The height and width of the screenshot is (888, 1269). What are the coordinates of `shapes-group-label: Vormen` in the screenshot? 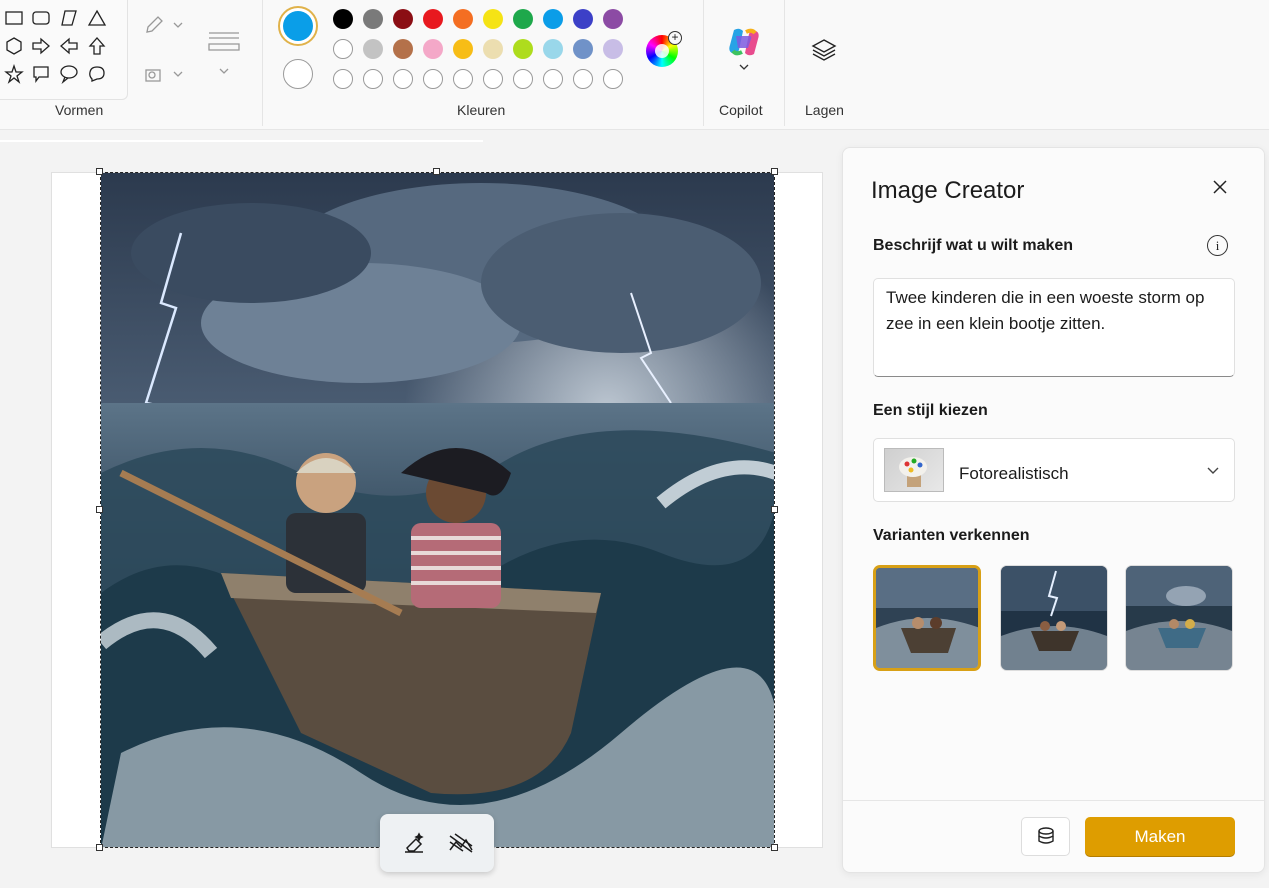 It's located at (79, 110).